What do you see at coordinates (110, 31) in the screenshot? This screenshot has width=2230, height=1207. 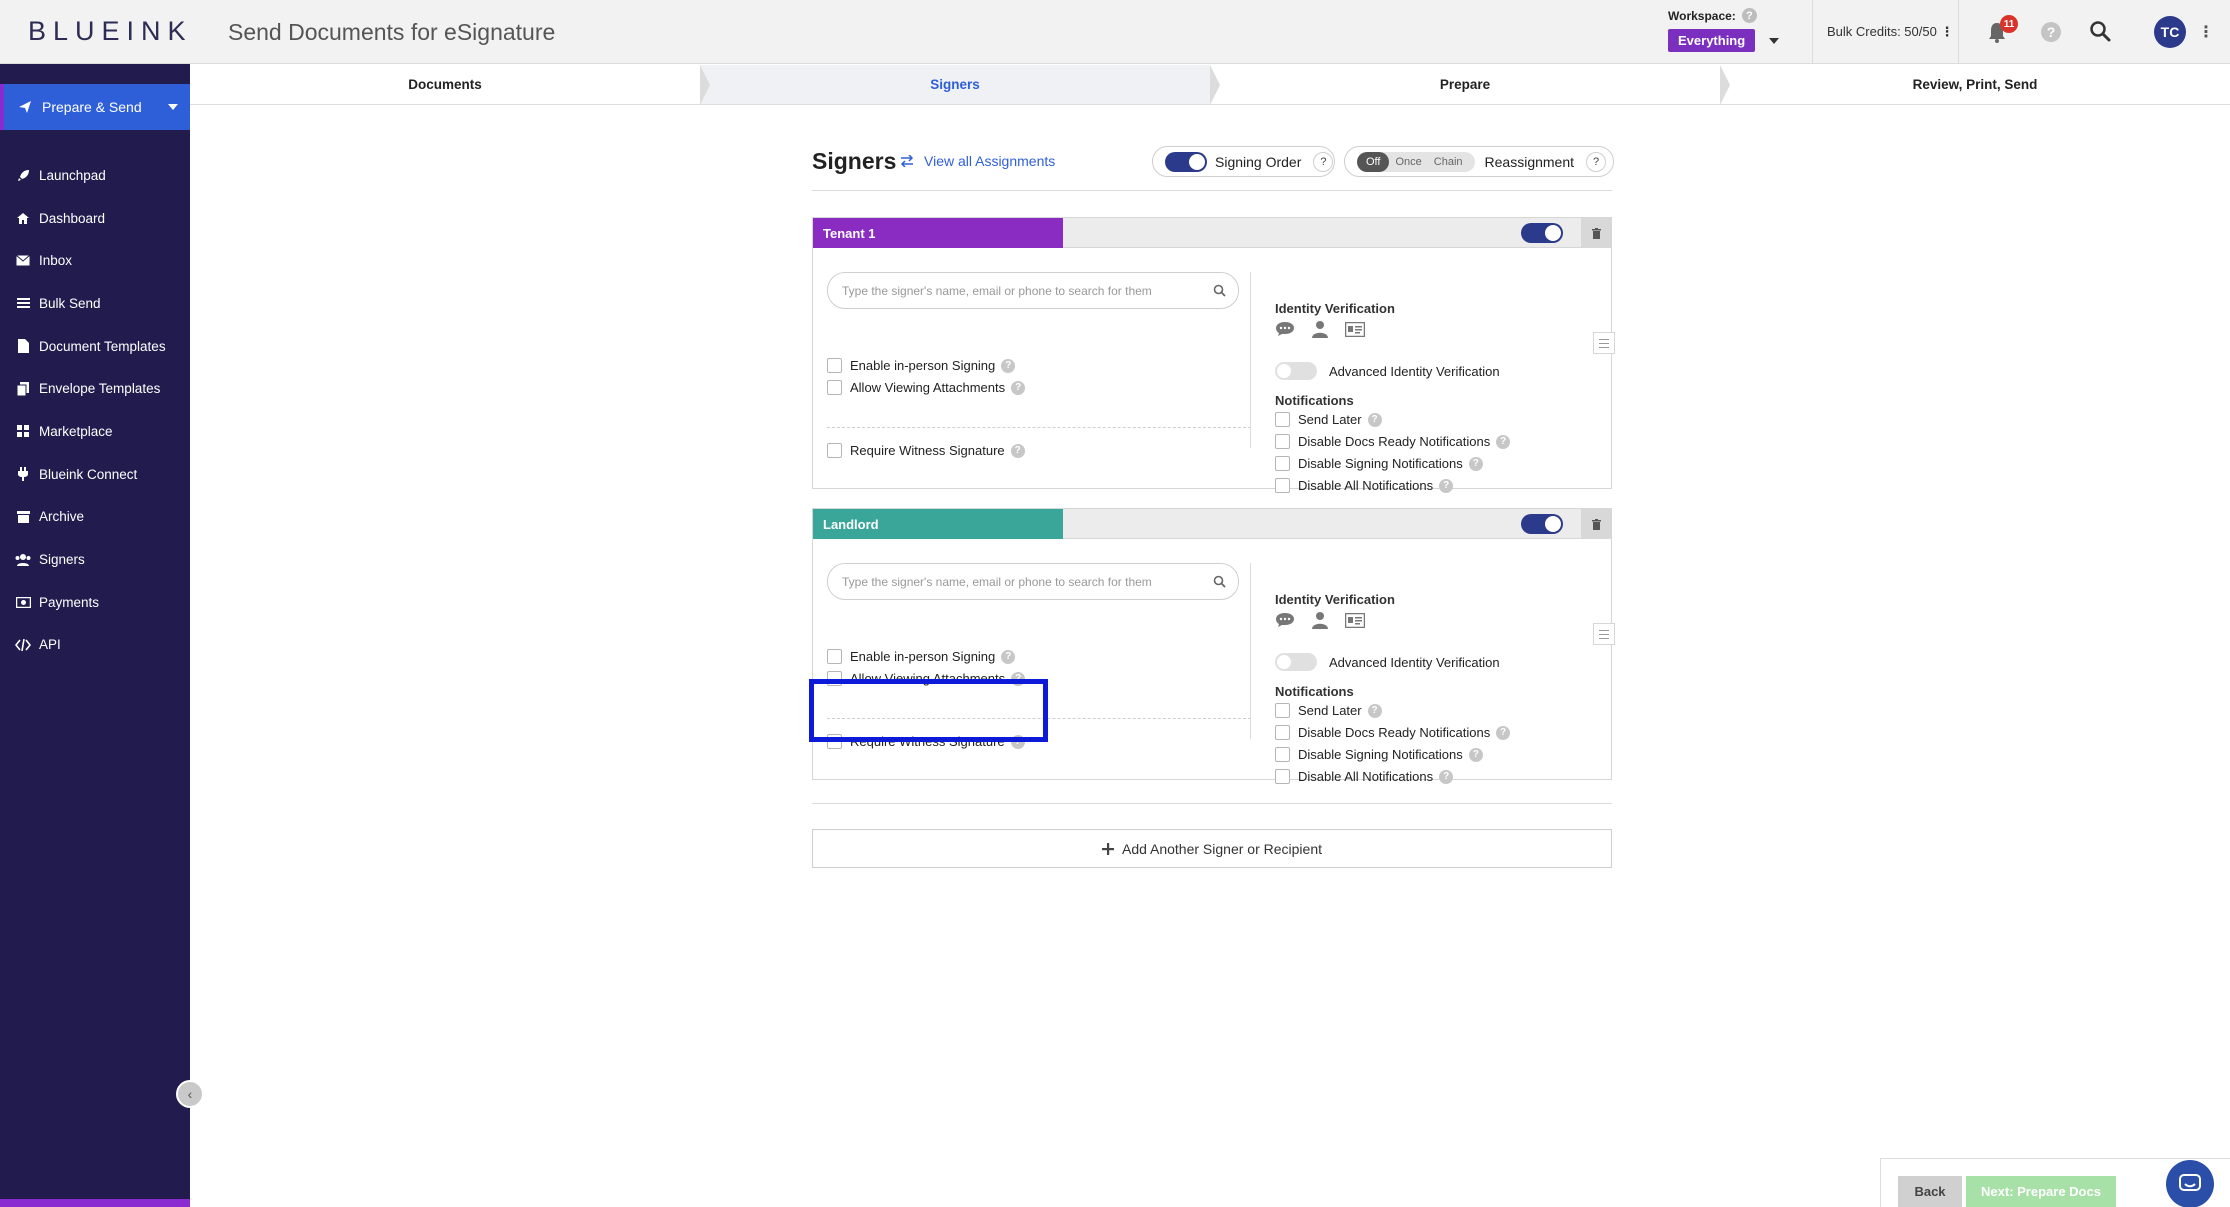 I see `blueink-logo: BLUEINK` at bounding box center [110, 31].